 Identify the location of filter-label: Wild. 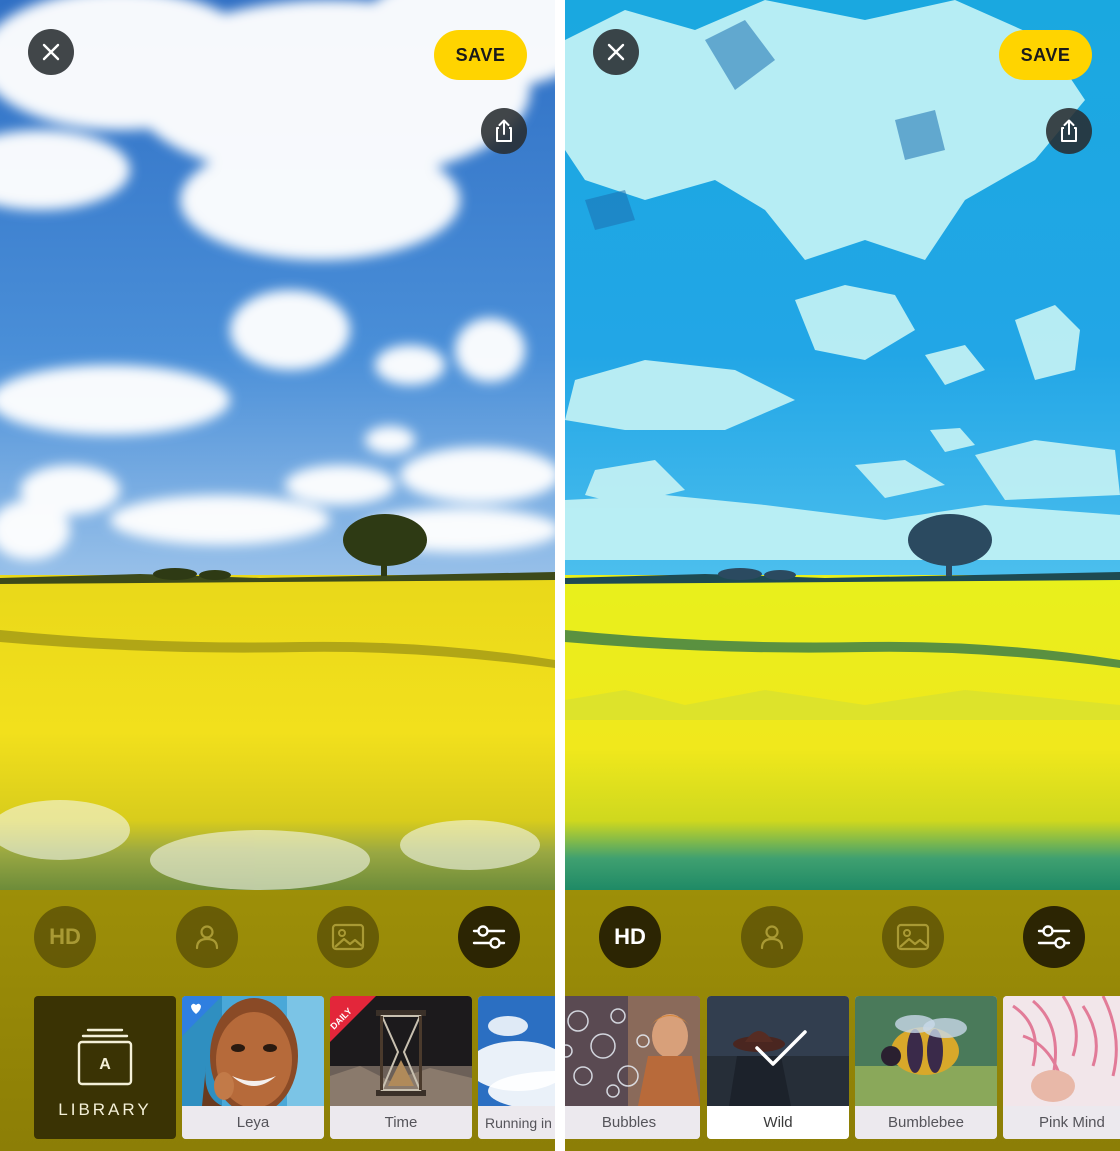
(778, 1122).